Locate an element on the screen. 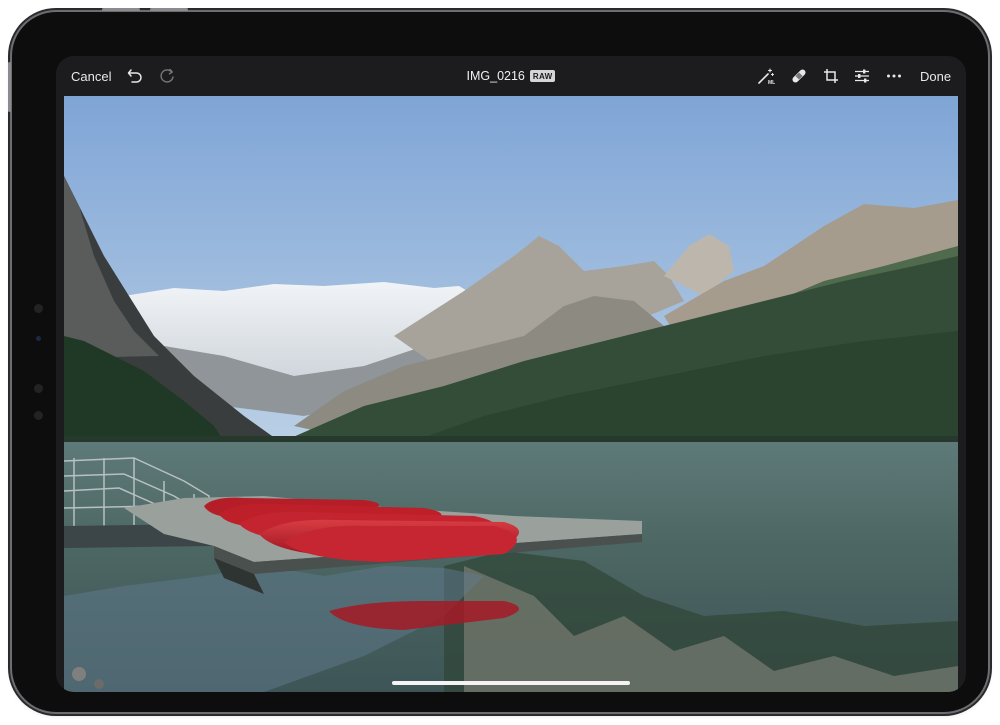 The width and height of the screenshot is (1000, 725). raw-badge: RAW is located at coordinates (542, 76).